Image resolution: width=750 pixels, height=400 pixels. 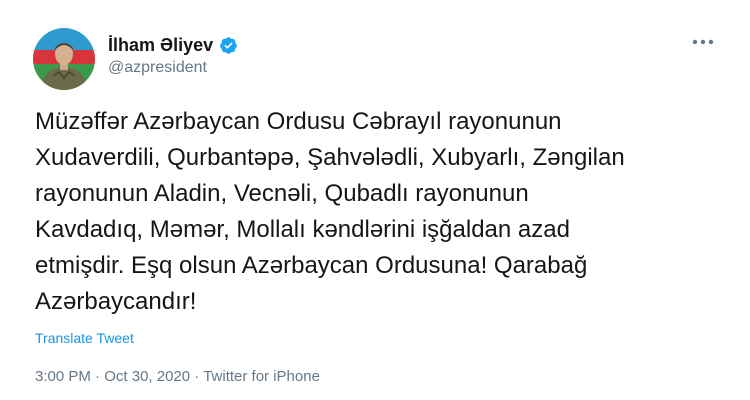 I want to click on tweet-time: 3:00 PM, so click(x=63, y=376).